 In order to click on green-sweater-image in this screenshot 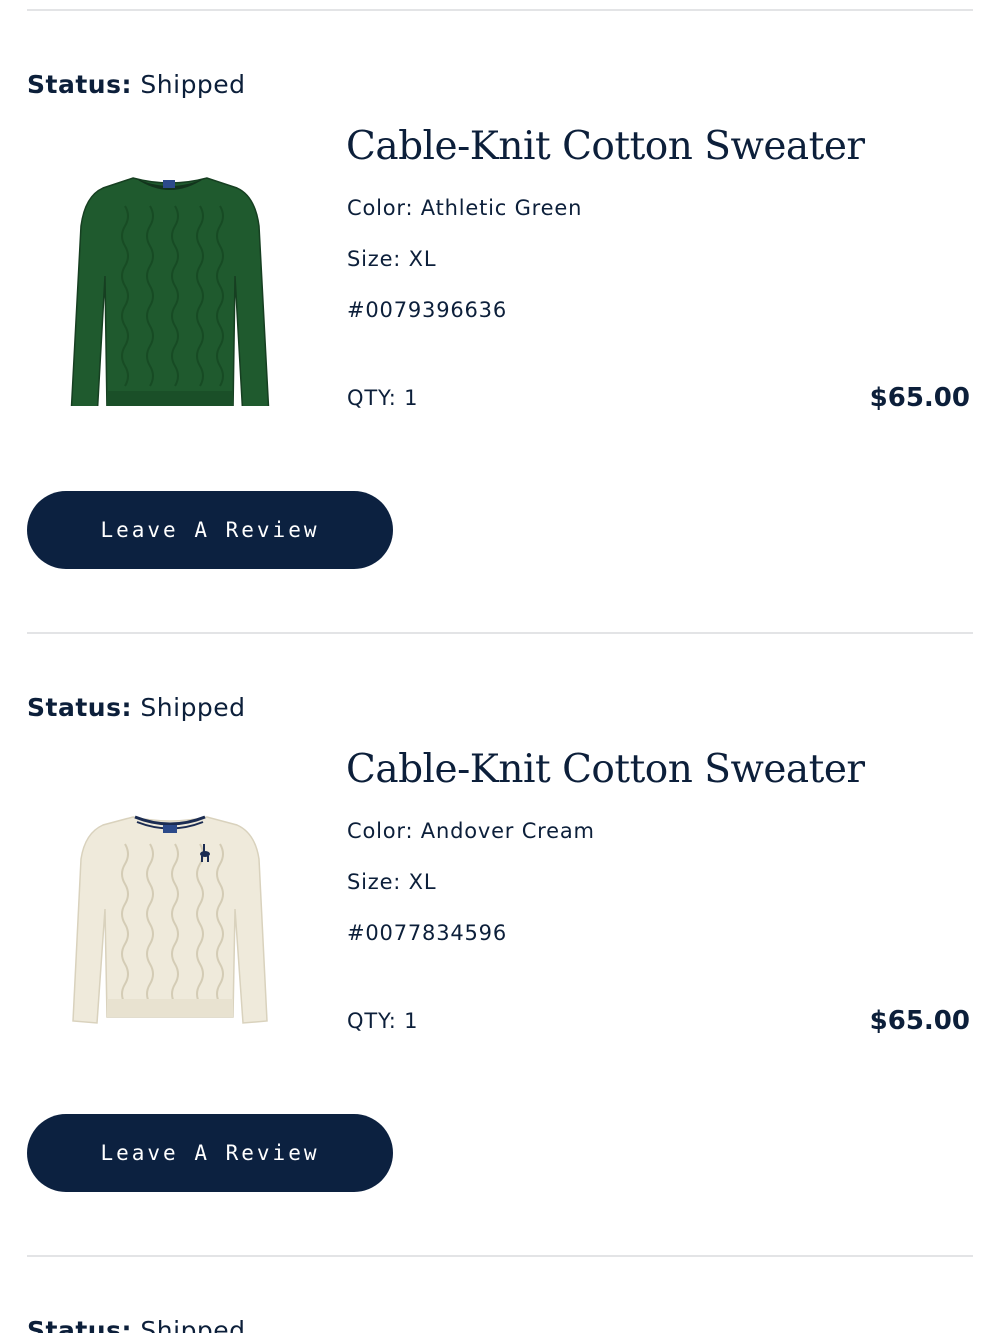, I will do `click(170, 271)`.